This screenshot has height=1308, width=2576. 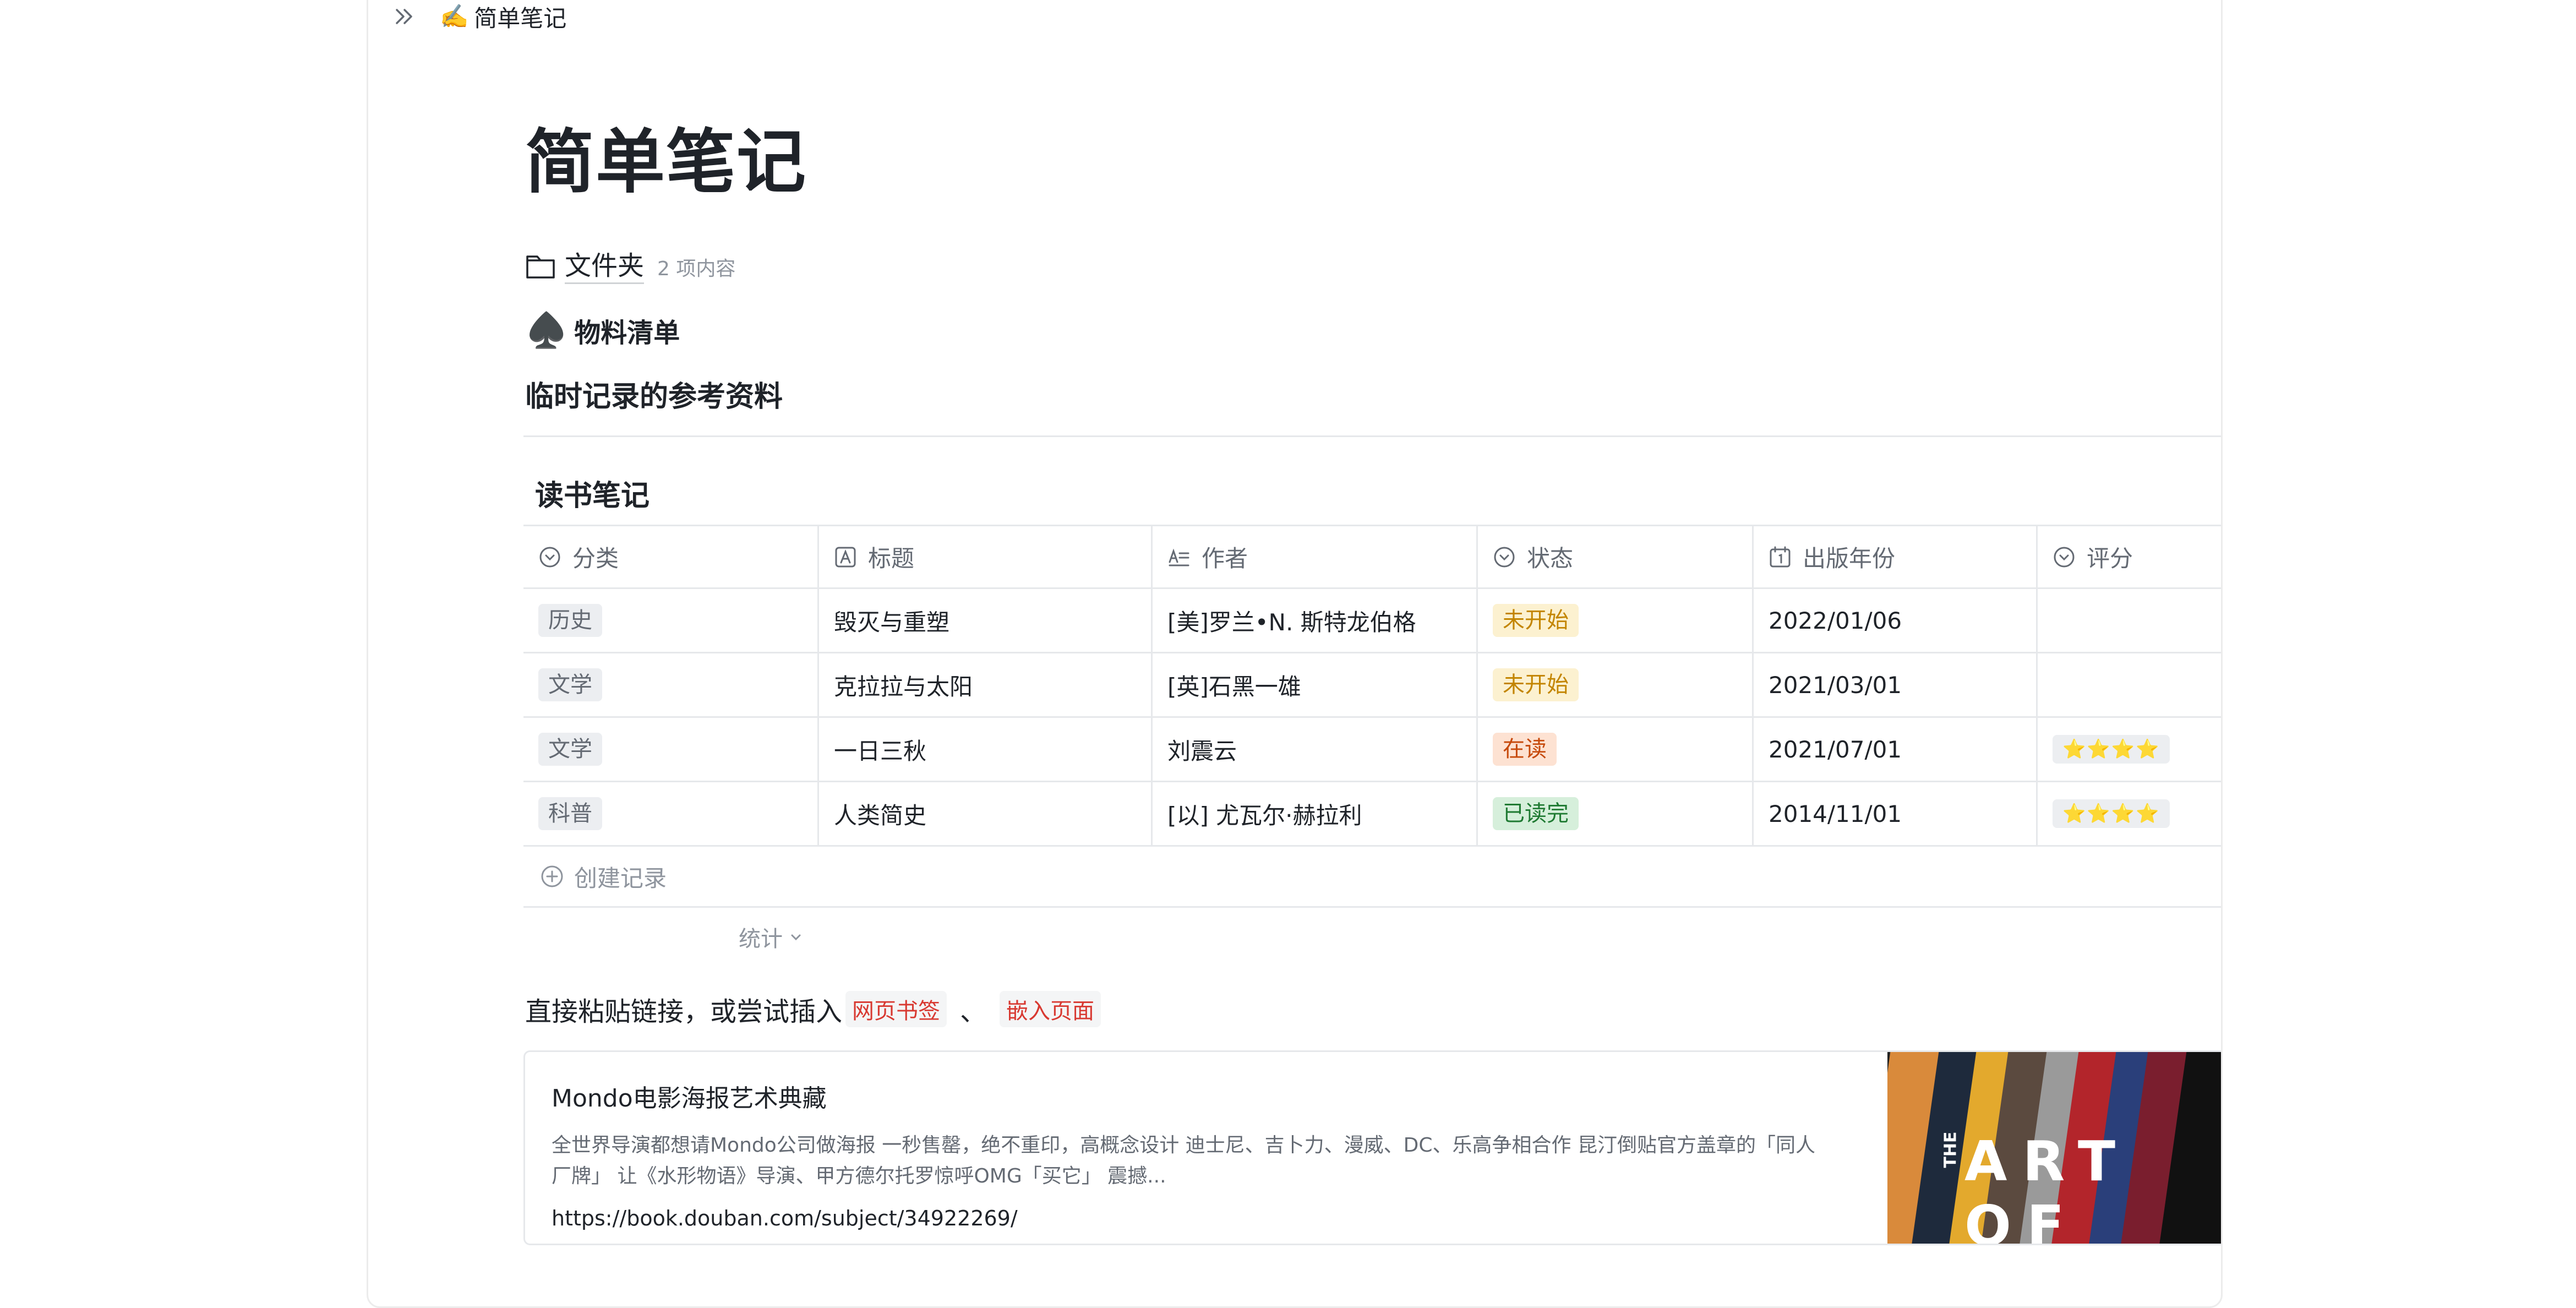 What do you see at coordinates (891, 558) in the screenshot?
I see `column-header-label: 标题` at bounding box center [891, 558].